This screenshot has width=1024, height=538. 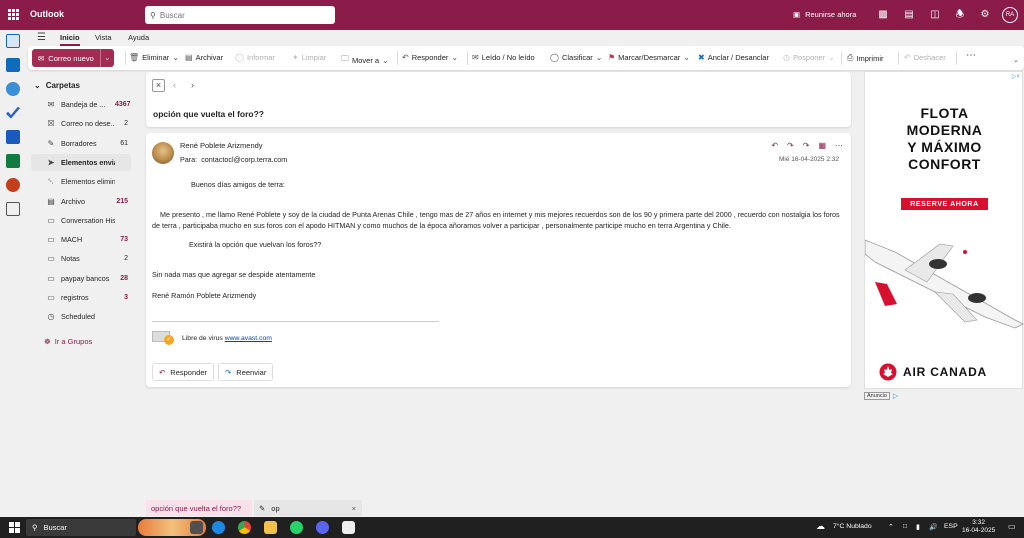 I want to click on store-icon, so click(x=348, y=527).